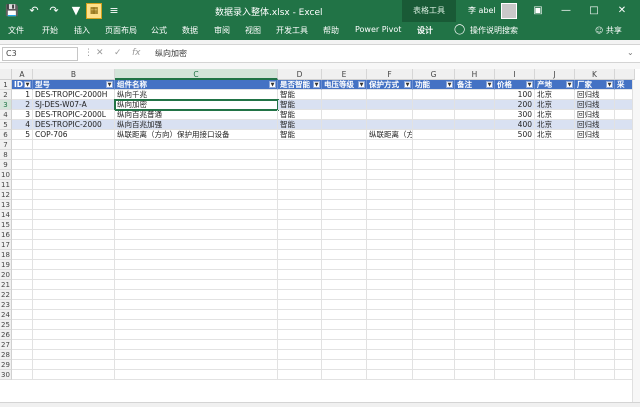 The height and width of the screenshot is (407, 640). Describe the element at coordinates (16, 30) in the screenshot. I see `tab-file: 文件` at that location.